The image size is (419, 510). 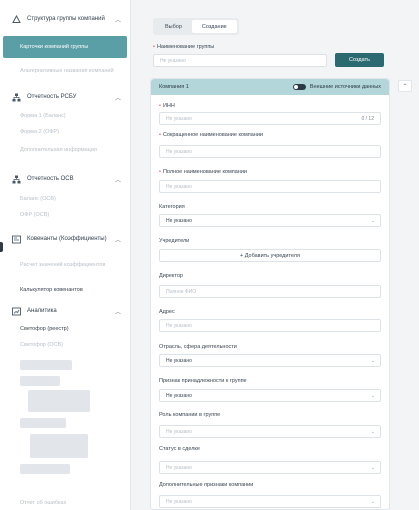 I want to click on sidebar-item-rsbu-form2: Форма 2 (ОФР), so click(x=65, y=132).